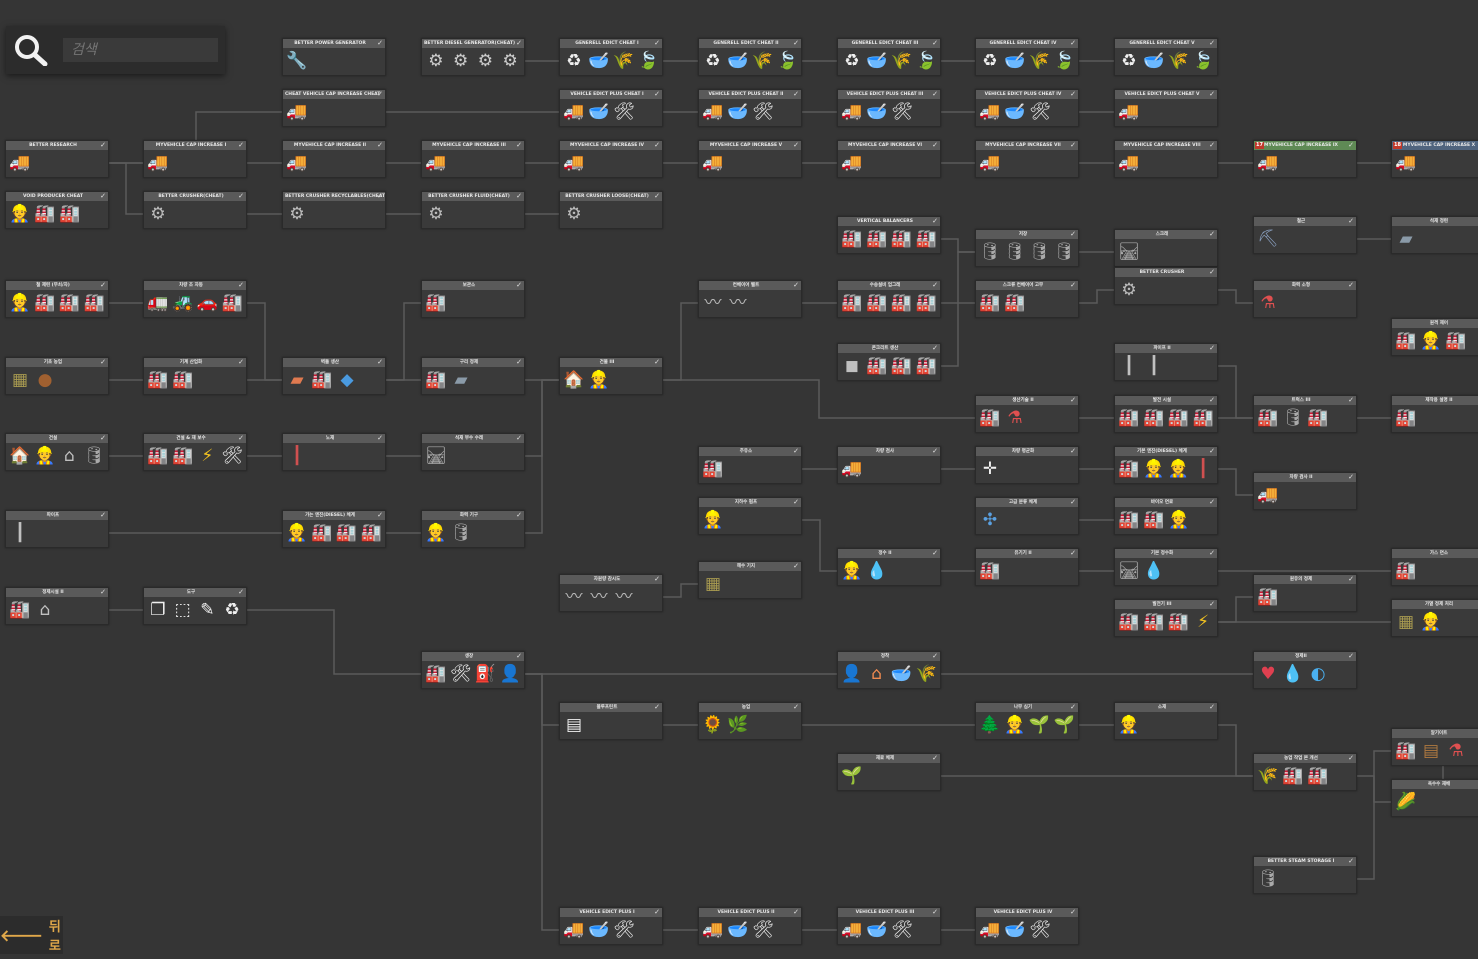 This screenshot has height=959, width=1478. I want to click on farm-icon: 🌻, so click(713, 725).